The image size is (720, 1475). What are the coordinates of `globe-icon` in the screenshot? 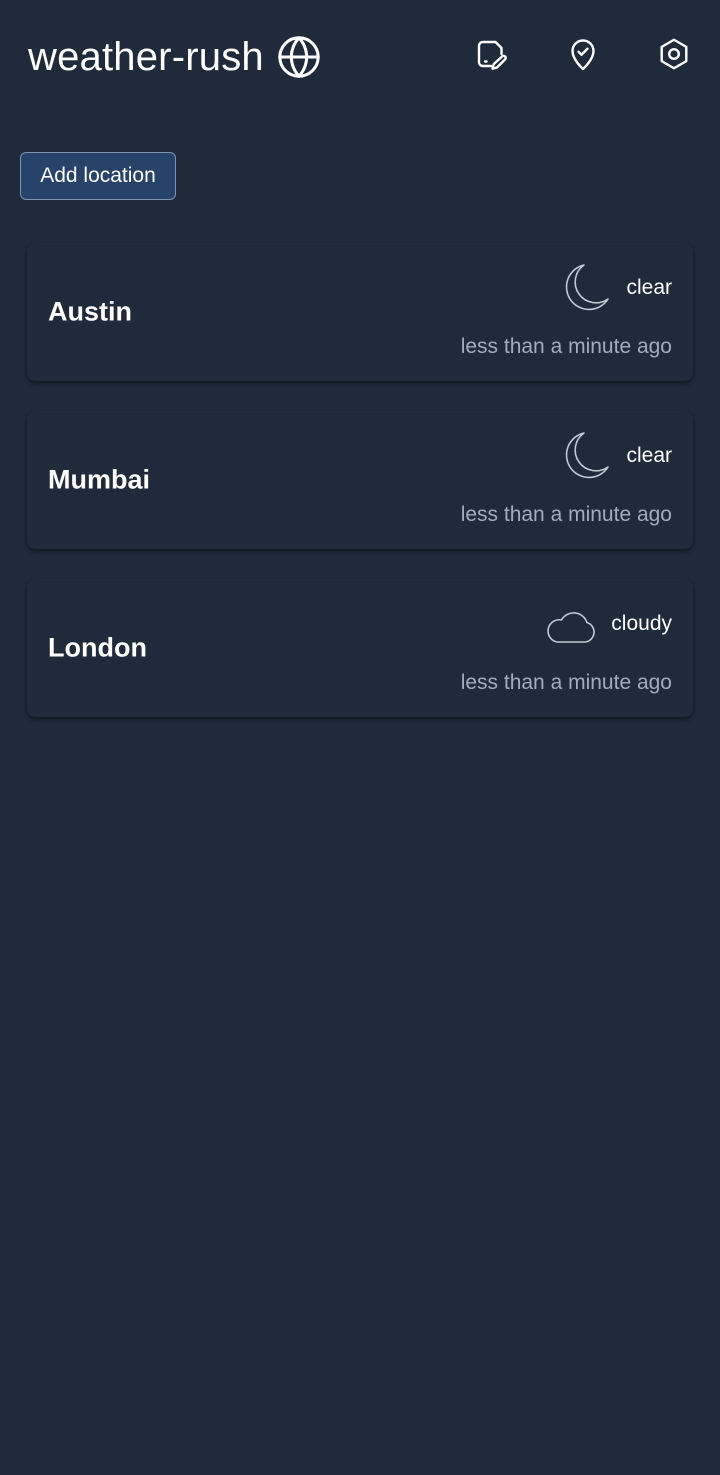 It's located at (299, 57).